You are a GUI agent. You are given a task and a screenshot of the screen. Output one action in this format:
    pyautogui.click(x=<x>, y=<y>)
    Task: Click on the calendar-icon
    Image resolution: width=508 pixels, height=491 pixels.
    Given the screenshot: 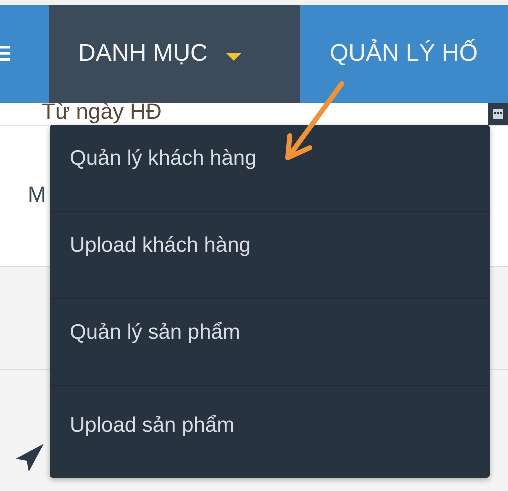 What is the action you would take?
    pyautogui.click(x=498, y=114)
    